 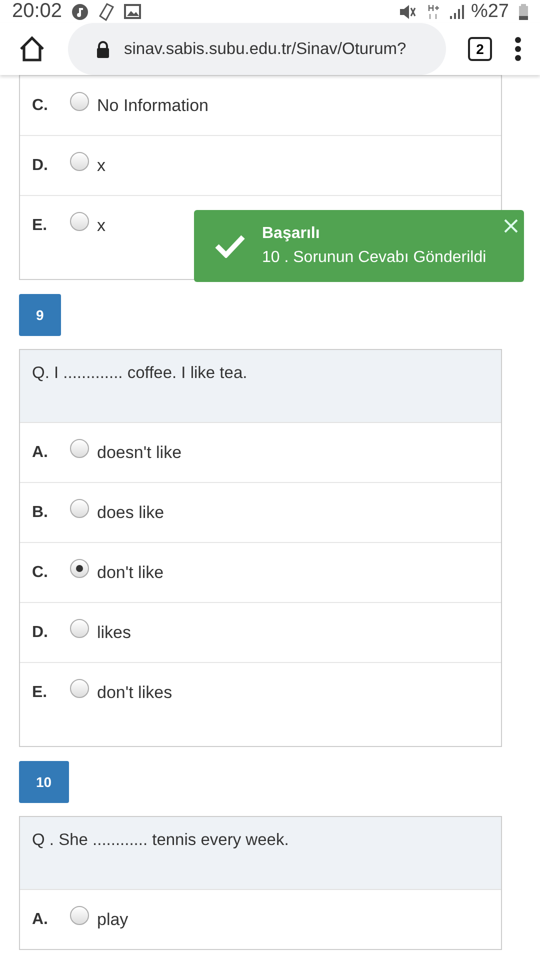 I want to click on tag-icon, so click(x=106, y=11).